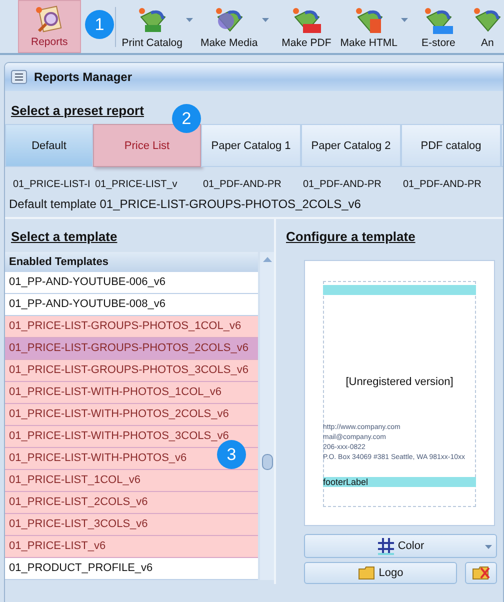 The image size is (504, 602). I want to click on preset-tab: Paper Catalog 1, so click(251, 145).